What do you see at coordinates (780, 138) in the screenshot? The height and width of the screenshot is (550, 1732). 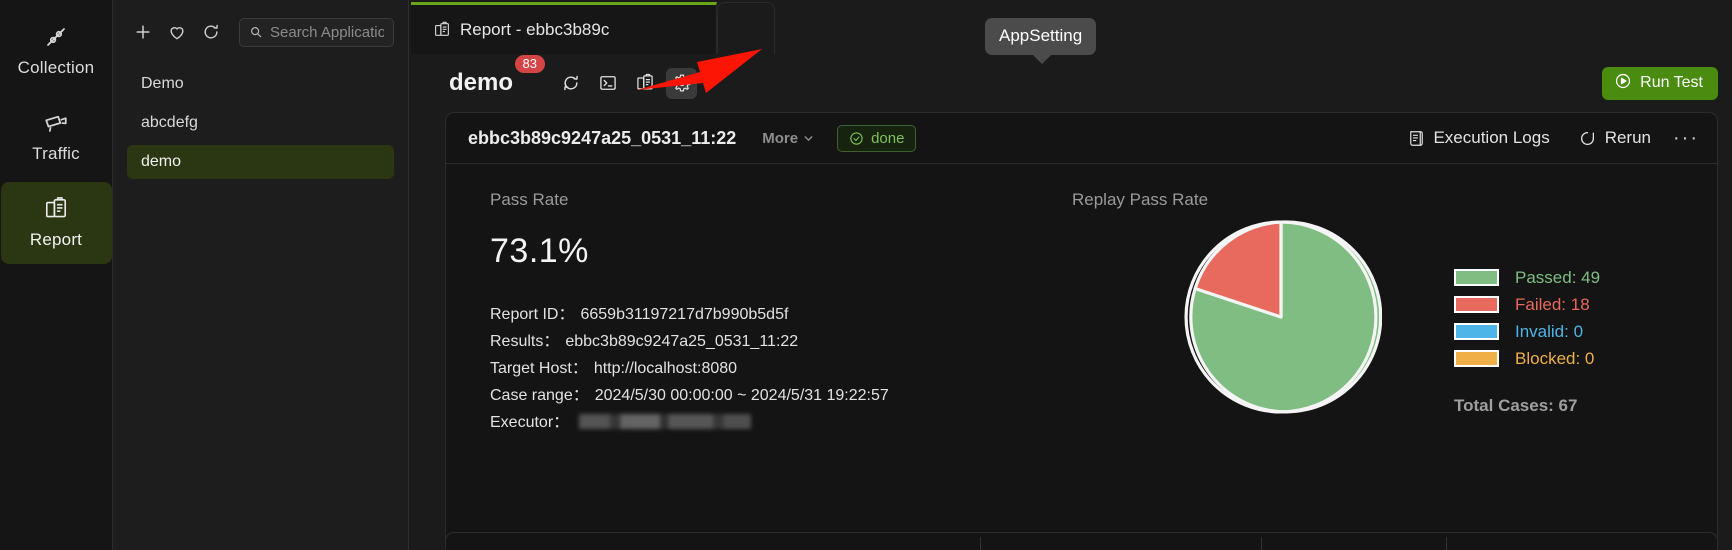 I see `more-label: More` at bounding box center [780, 138].